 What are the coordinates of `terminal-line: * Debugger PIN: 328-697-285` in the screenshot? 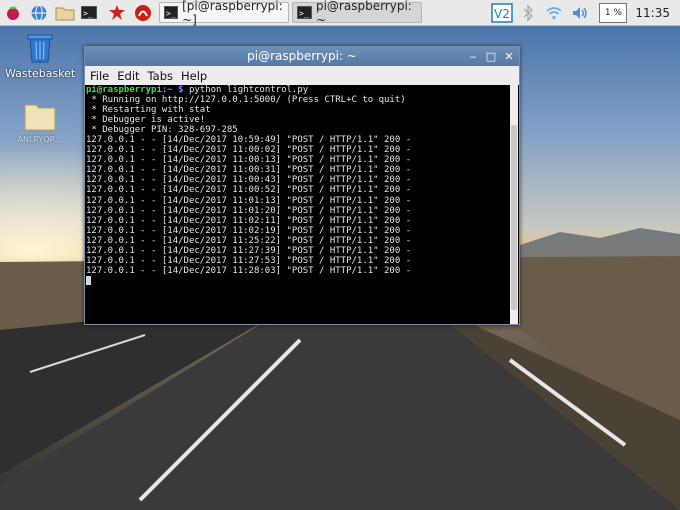 It's located at (162, 130).